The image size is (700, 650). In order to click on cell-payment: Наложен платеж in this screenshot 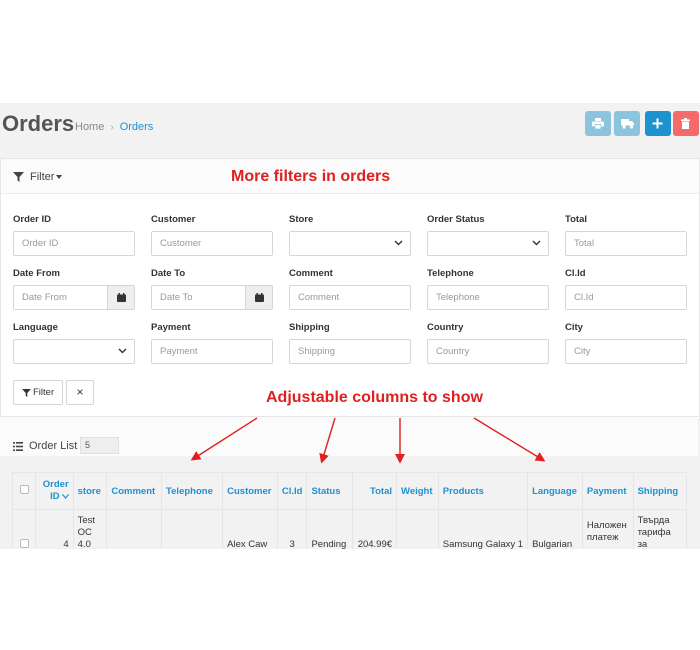, I will do `click(607, 529)`.